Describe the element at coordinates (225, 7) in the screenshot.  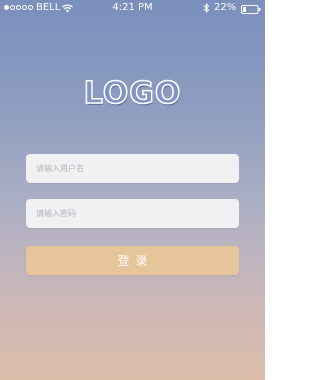
I see `battery-percentage: 22%` at that location.